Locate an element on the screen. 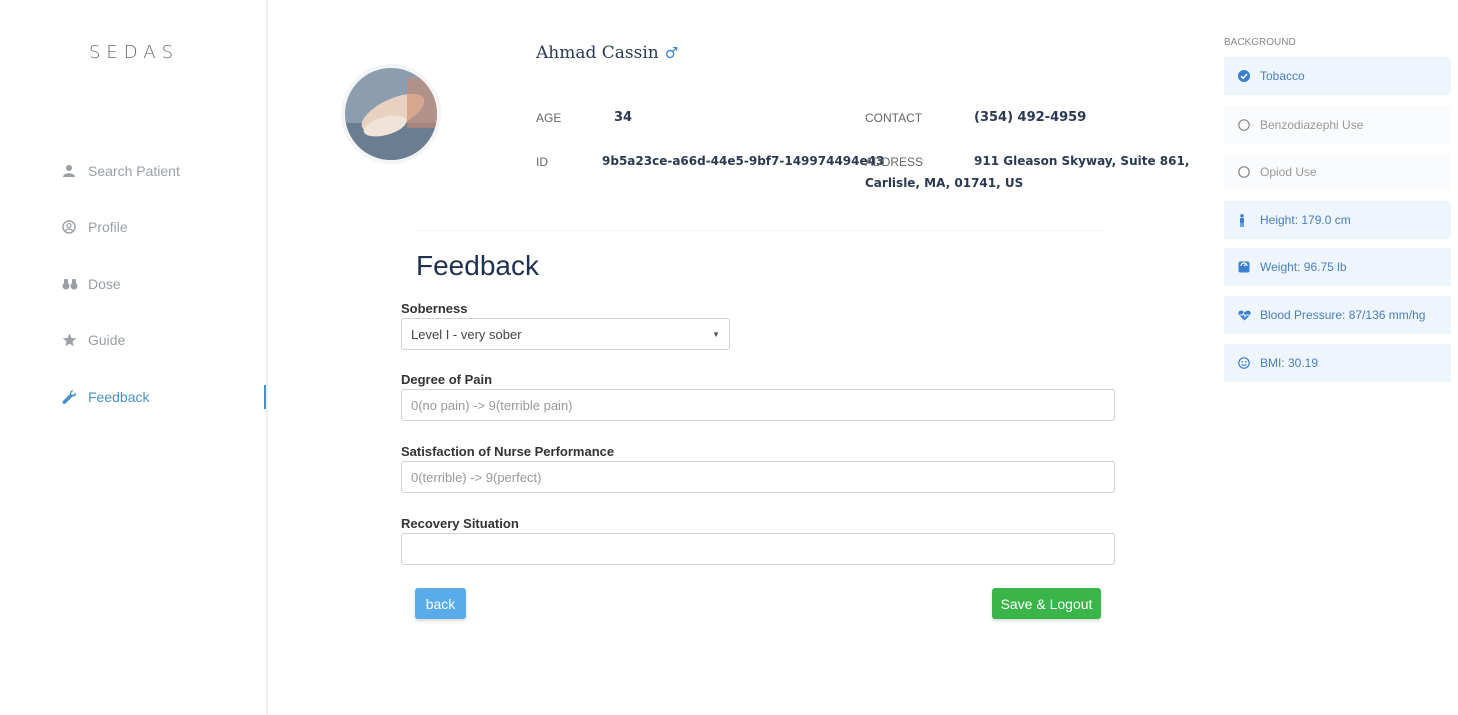 The width and height of the screenshot is (1458, 715). contact-value: (354) 492-4959 is located at coordinates (1030, 117).